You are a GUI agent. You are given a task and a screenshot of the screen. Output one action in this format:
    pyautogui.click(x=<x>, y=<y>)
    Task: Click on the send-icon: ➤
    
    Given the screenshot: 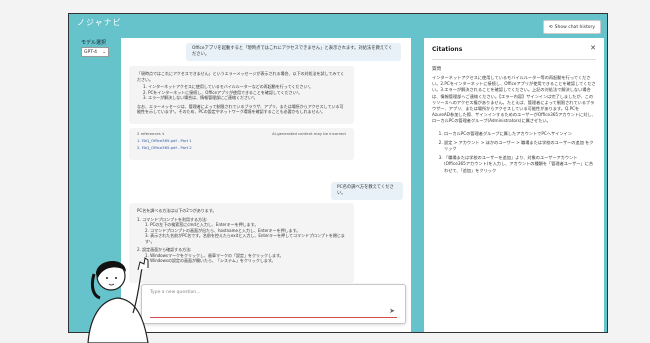 What is the action you would take?
    pyautogui.click(x=392, y=311)
    